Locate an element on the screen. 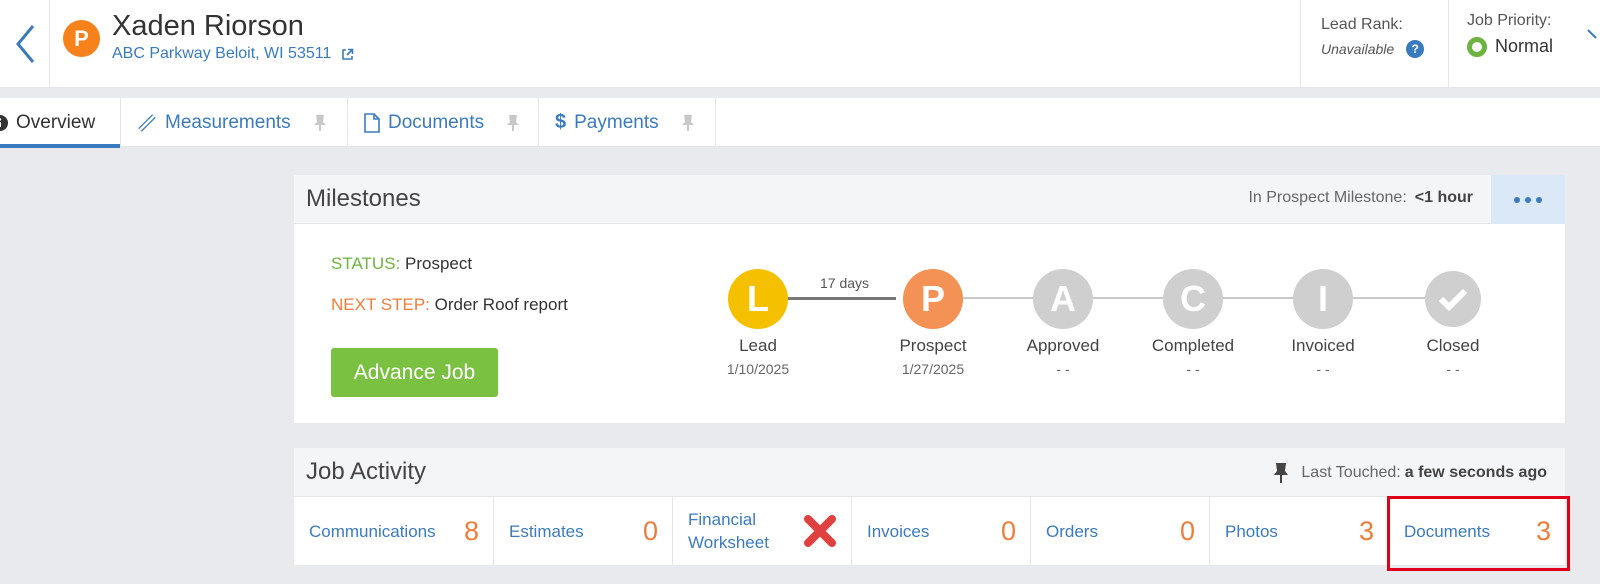  priority-indicator-icon is located at coordinates (1477, 46).